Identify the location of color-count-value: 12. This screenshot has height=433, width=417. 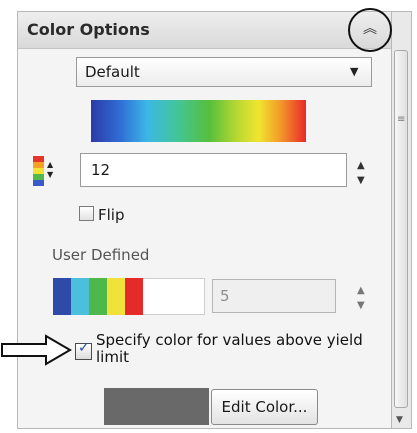
(101, 170).